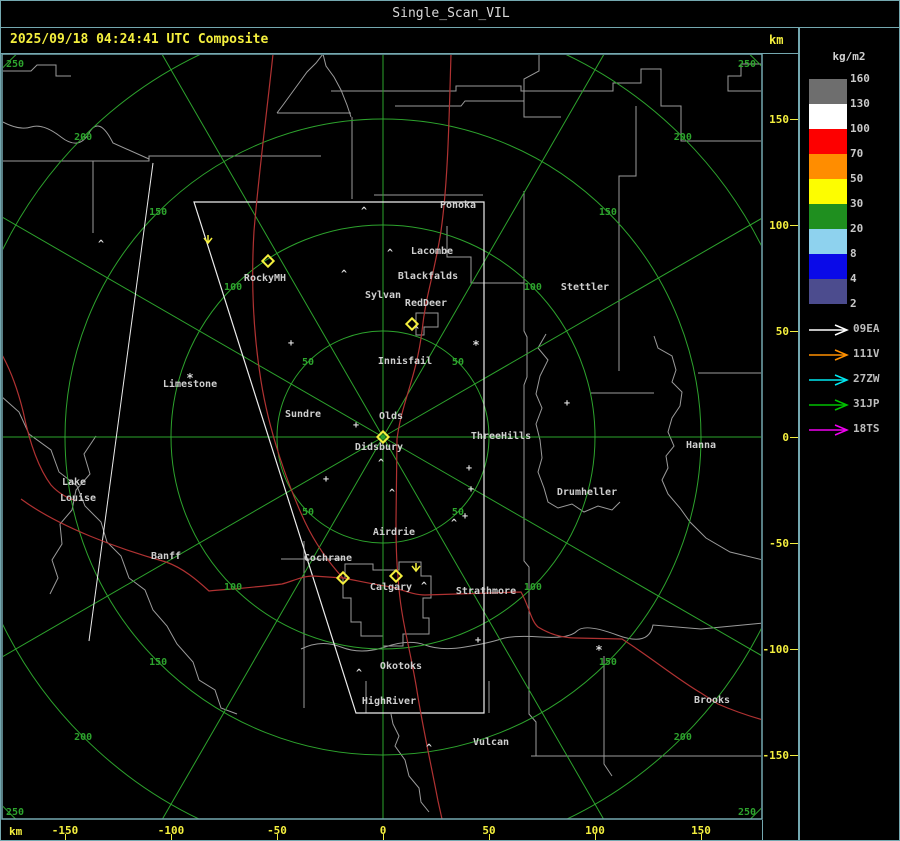 This screenshot has height=841, width=900. Describe the element at coordinates (405, 361) in the screenshot. I see `city-label-innisfail: Innisfail` at that location.